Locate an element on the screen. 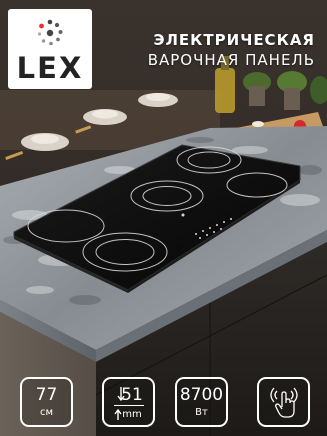 This screenshot has width=327, height=436. logo-dots-icon is located at coordinates (50, 32).